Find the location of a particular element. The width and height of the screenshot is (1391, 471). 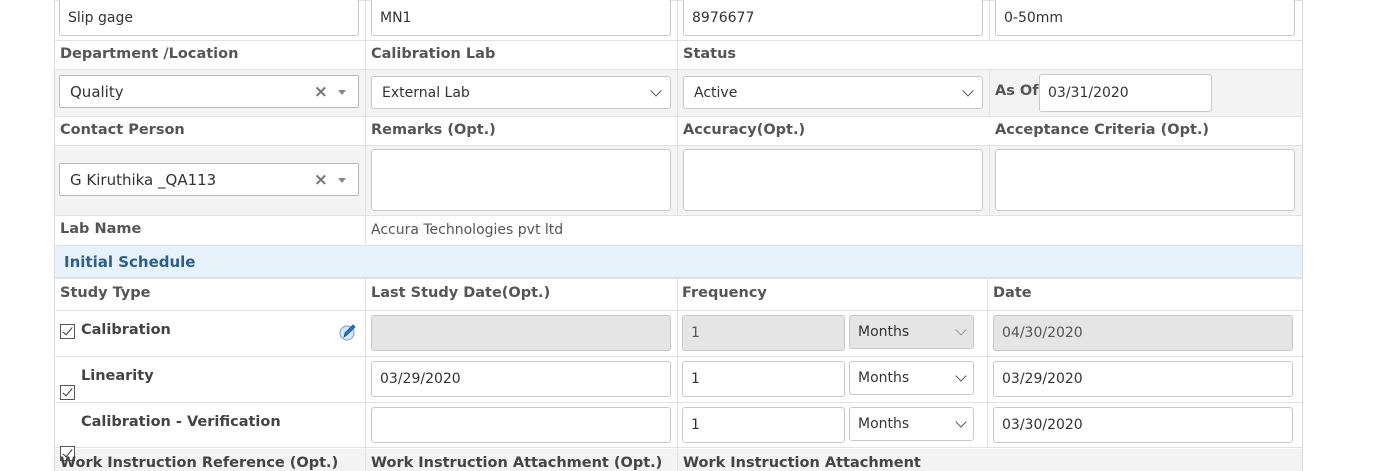

lab-name-value: Accura Technologies pvt ltd is located at coordinates (467, 230).